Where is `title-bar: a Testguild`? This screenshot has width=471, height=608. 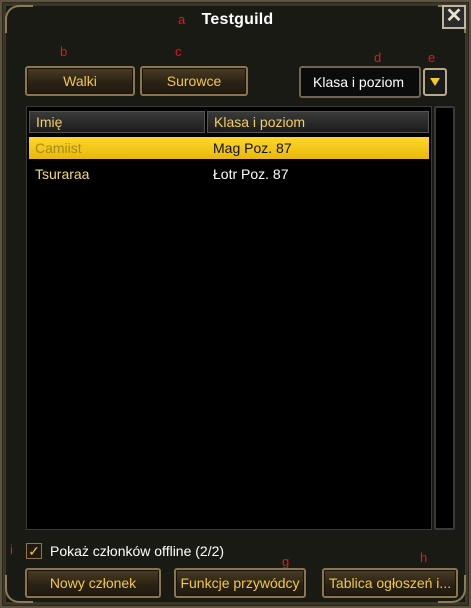 title-bar: a Testguild is located at coordinates (236, 20).